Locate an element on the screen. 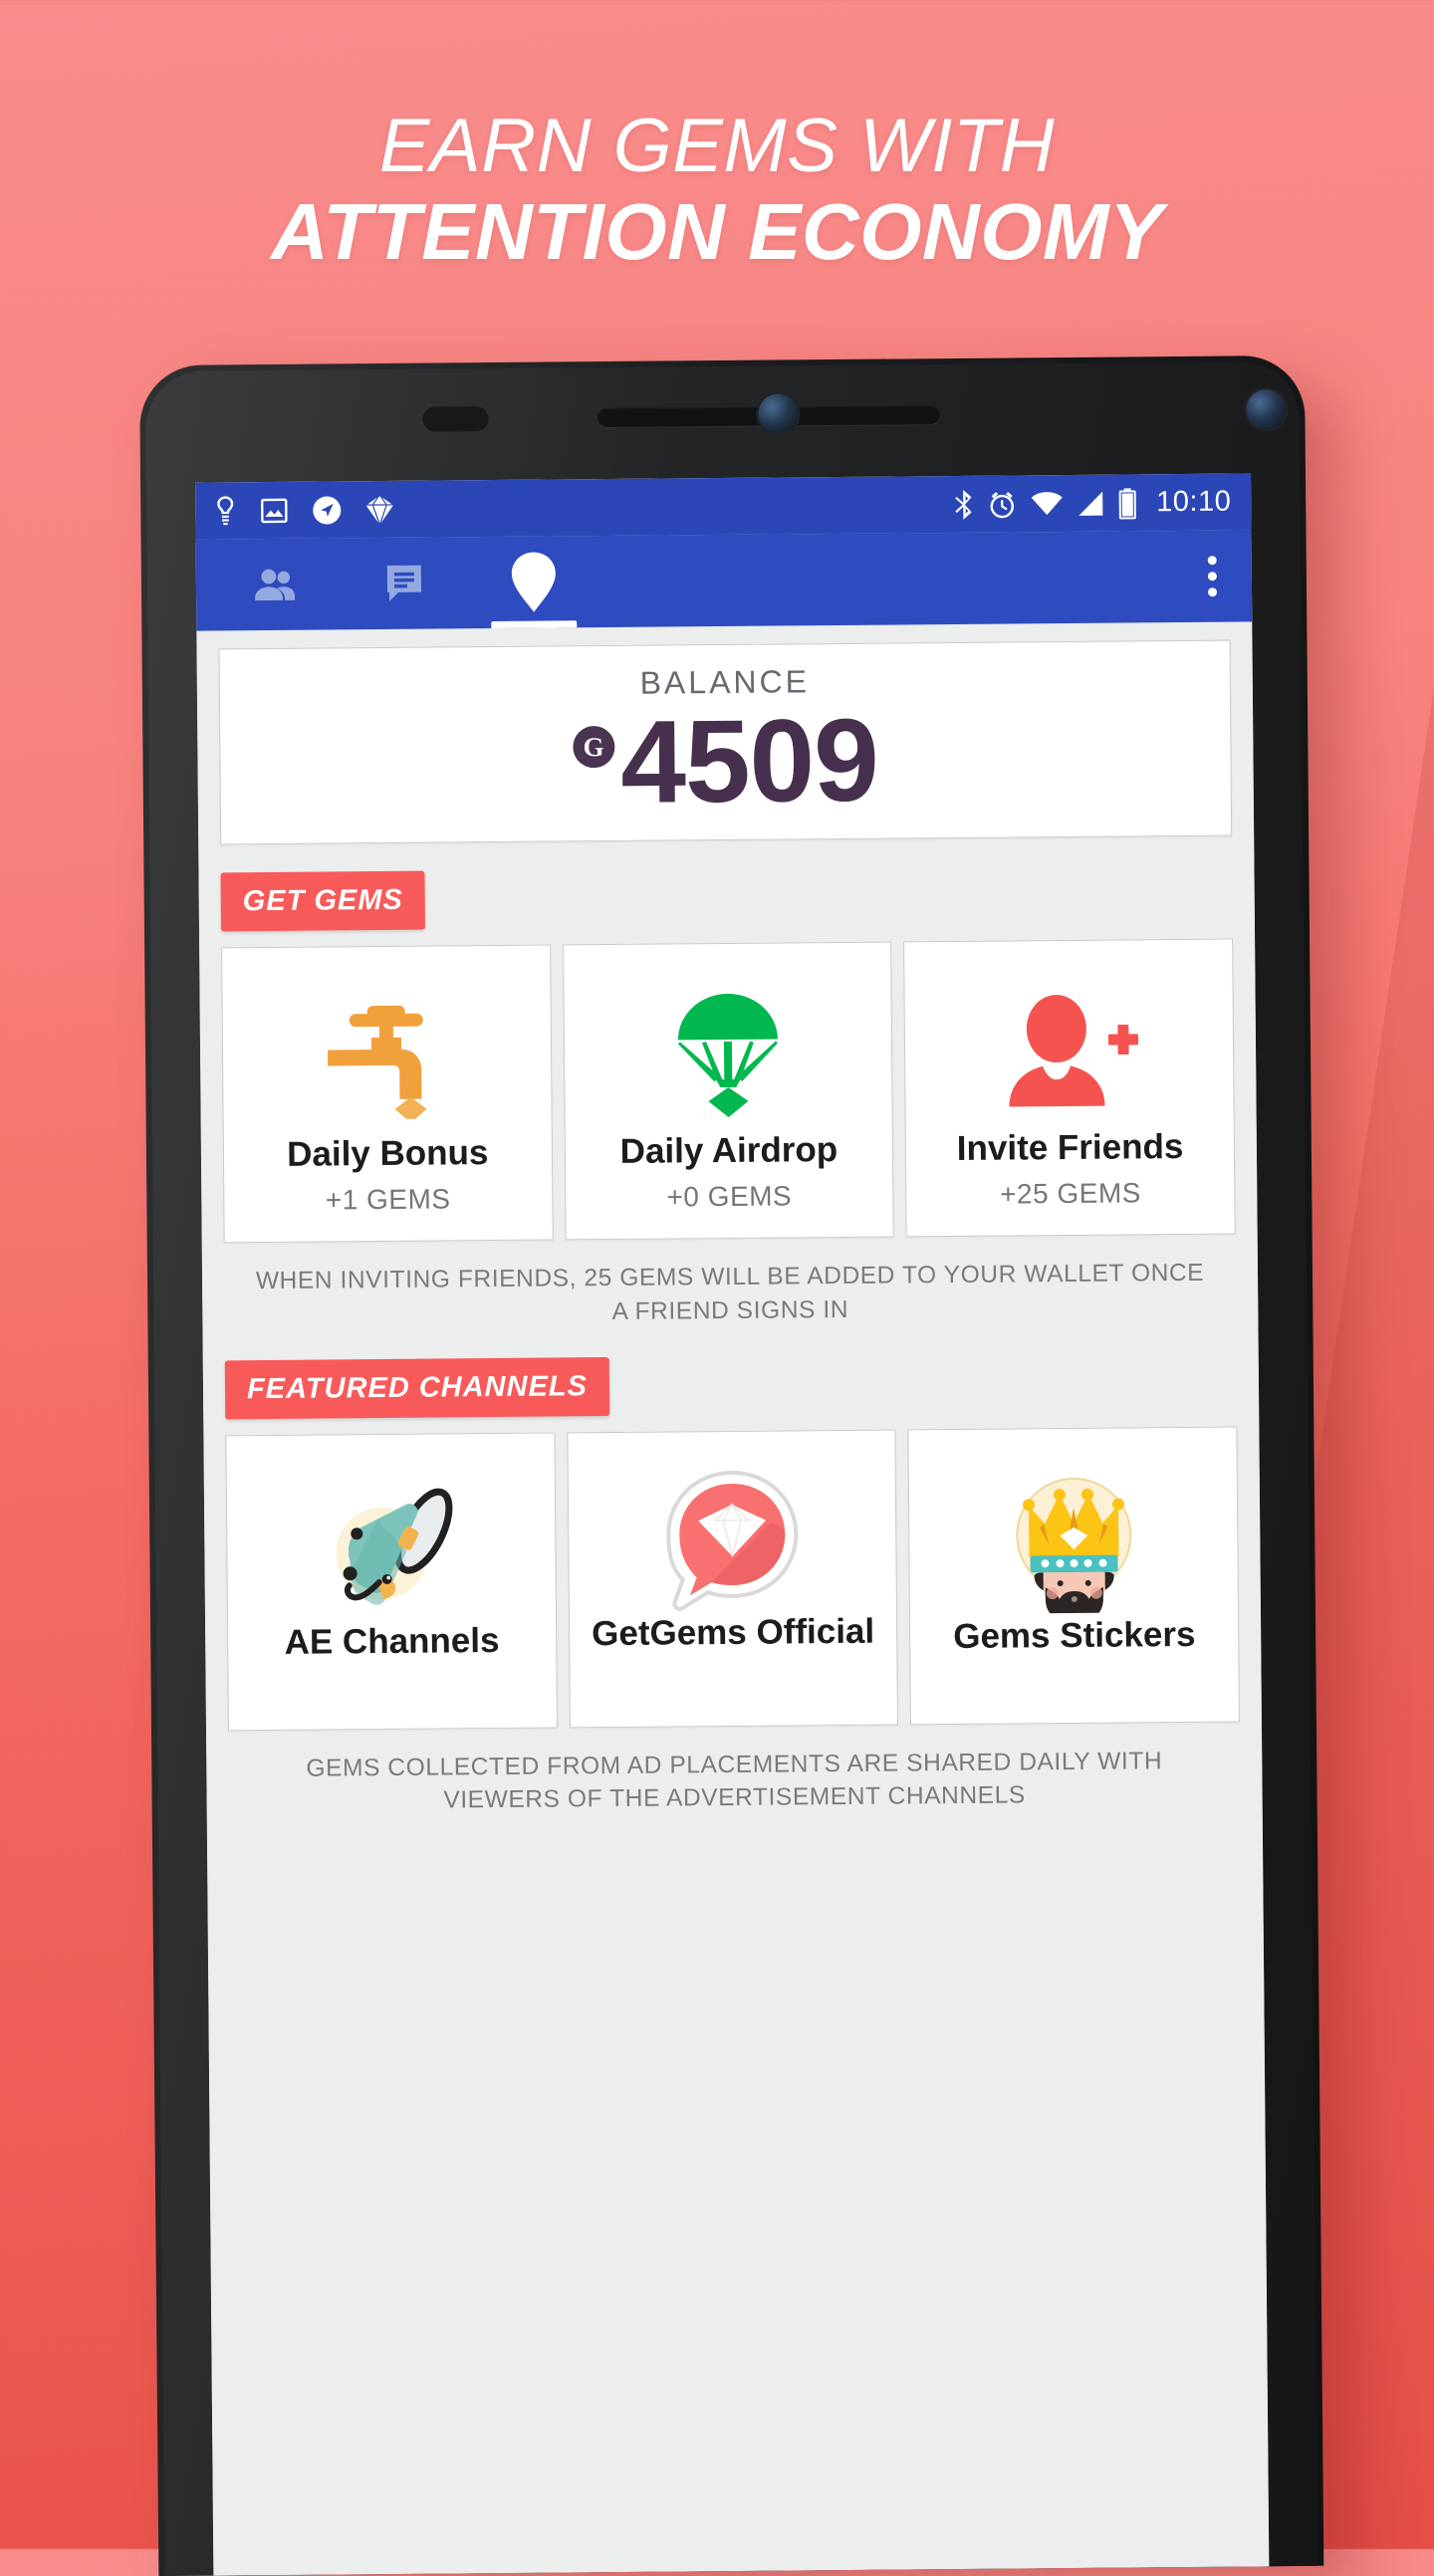 Image resolution: width=1434 pixels, height=2576 pixels. chat-icon is located at coordinates (404, 583).